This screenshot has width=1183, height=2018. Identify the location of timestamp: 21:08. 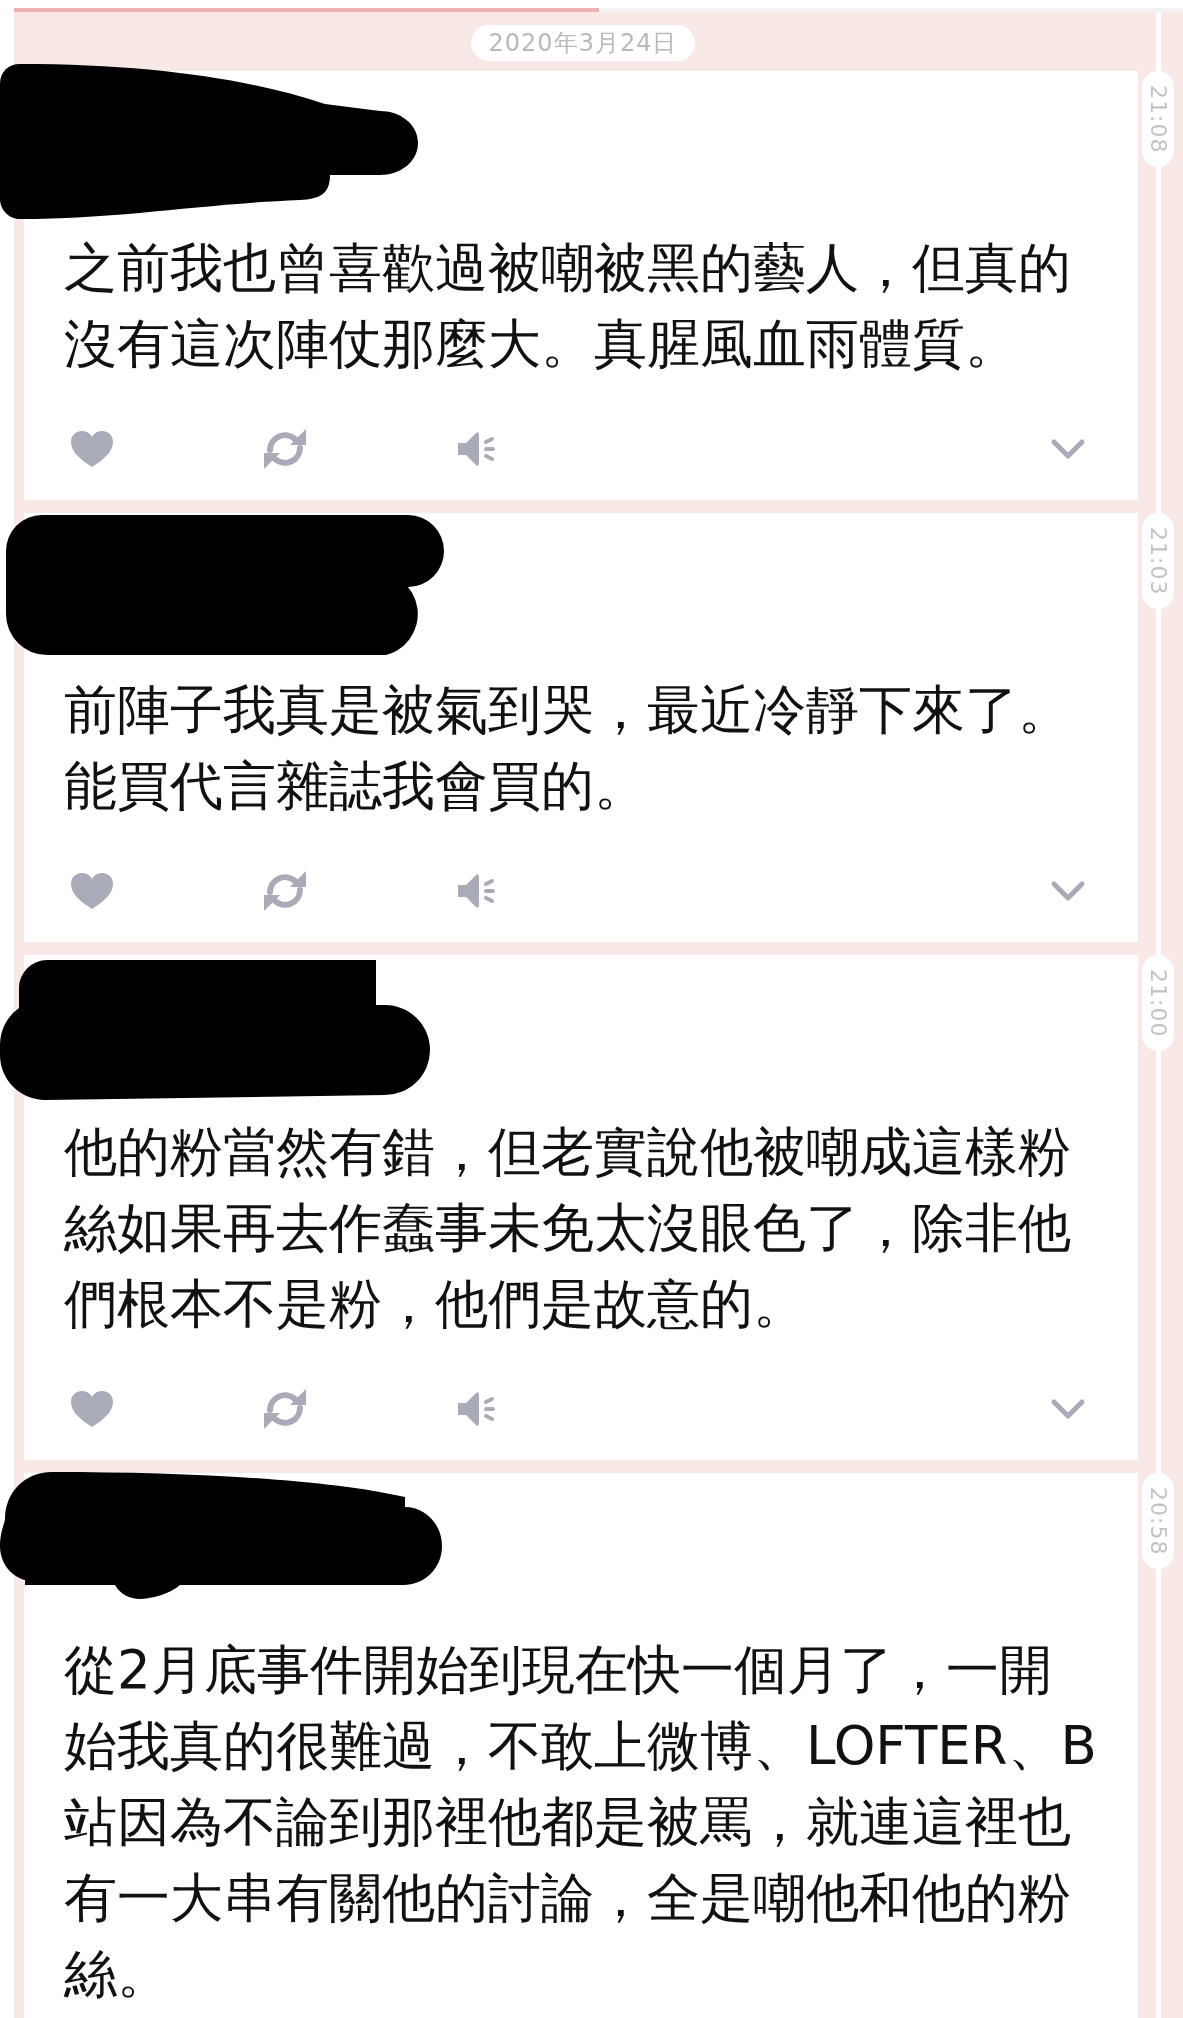
(1158, 119).